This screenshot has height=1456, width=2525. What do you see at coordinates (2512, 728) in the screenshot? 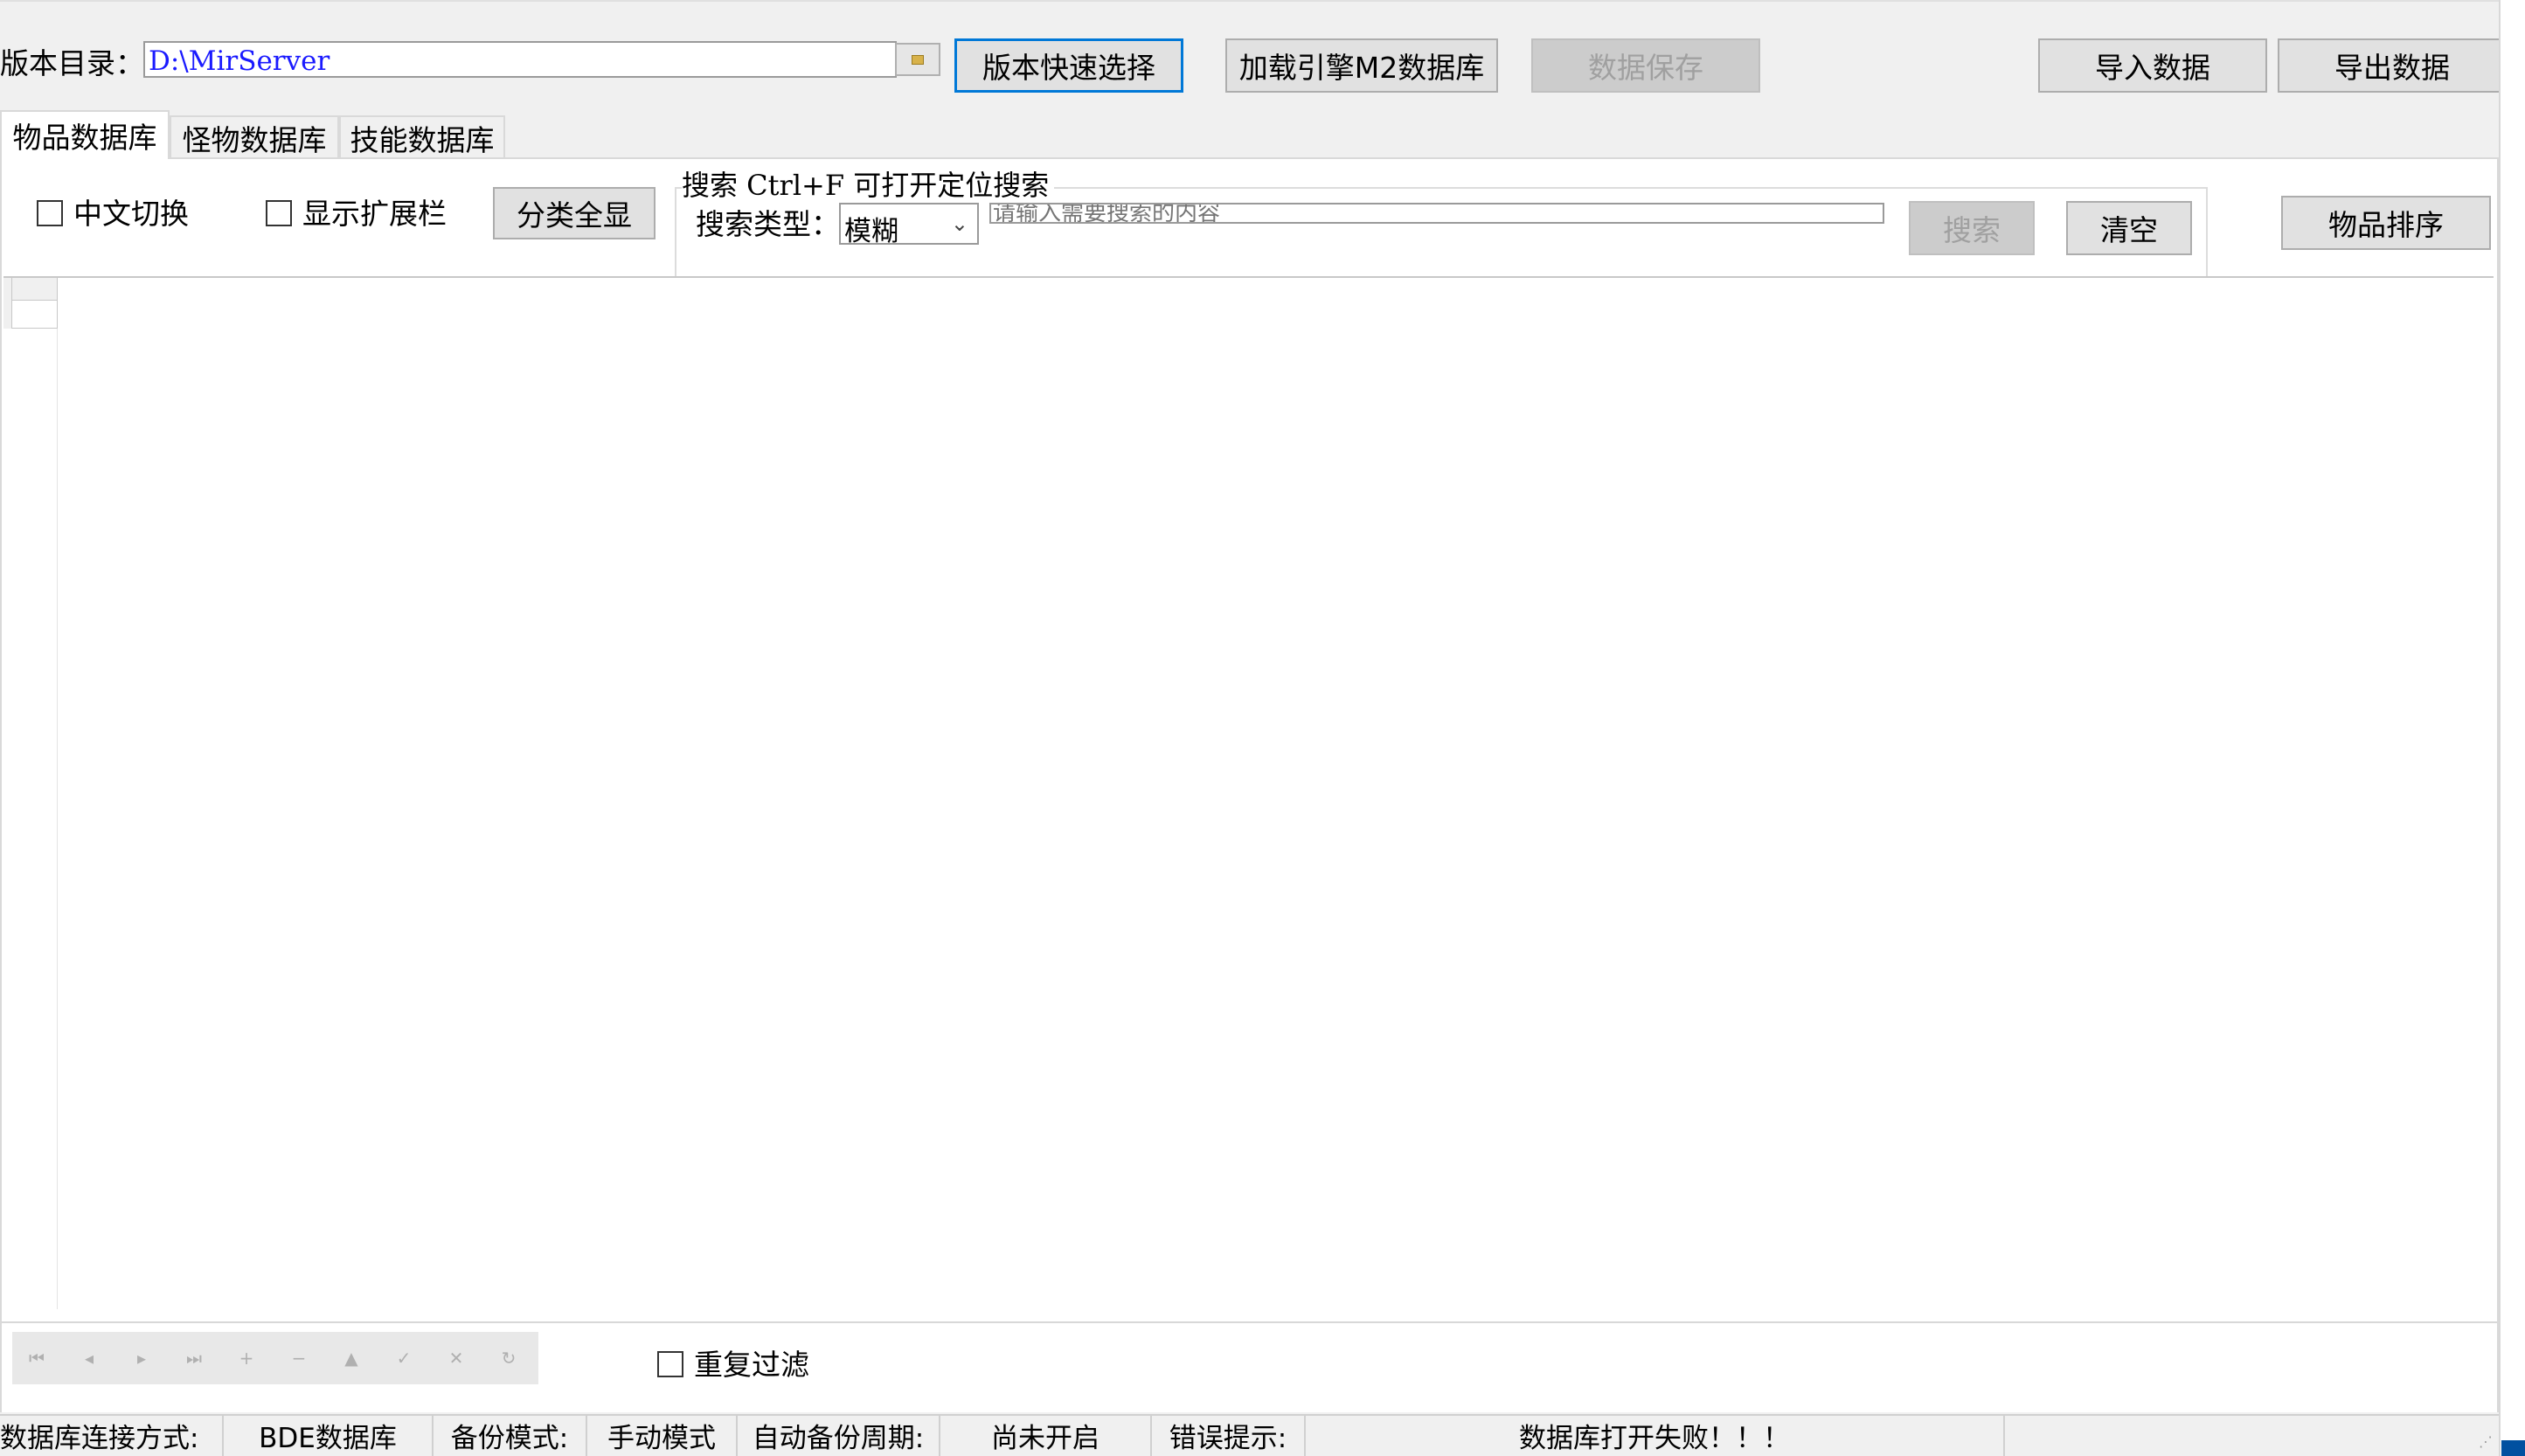
I see `window-right-border` at bounding box center [2512, 728].